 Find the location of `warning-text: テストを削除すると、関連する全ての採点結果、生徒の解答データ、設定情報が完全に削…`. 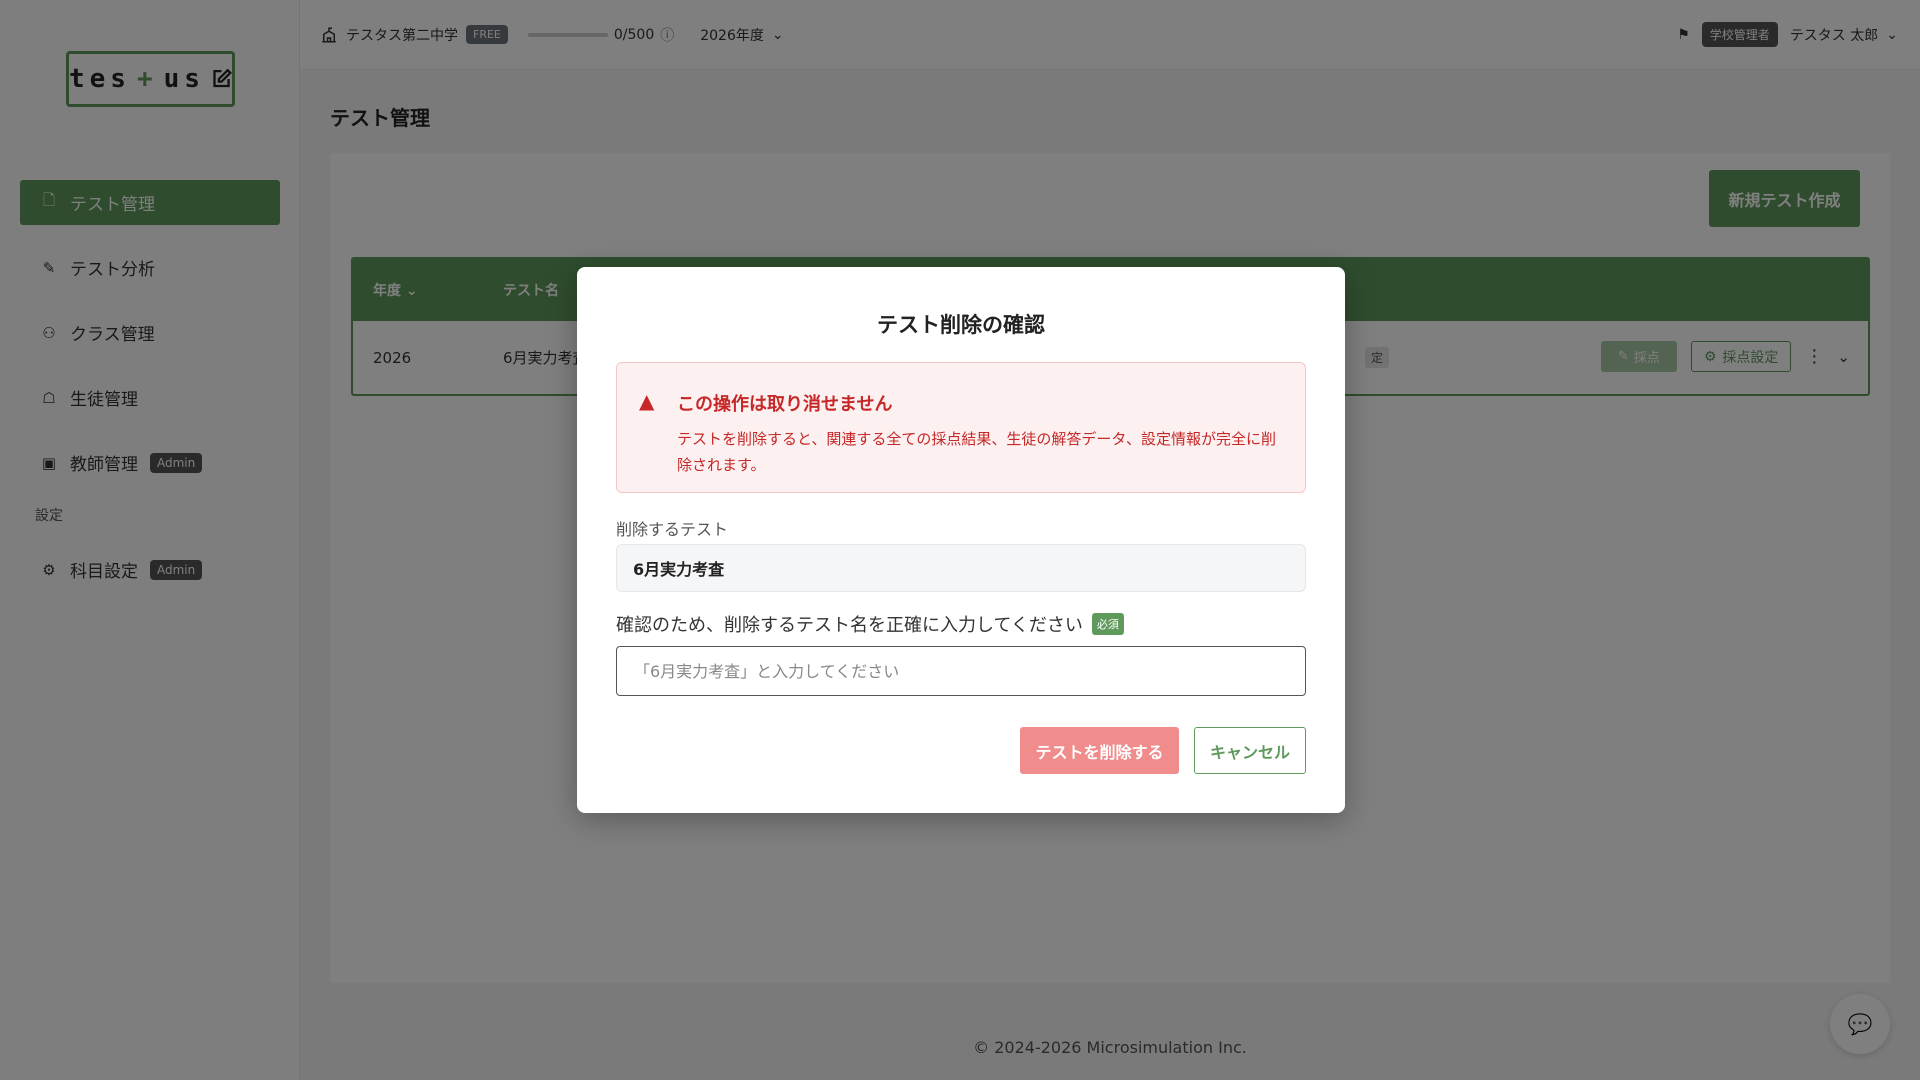

warning-text: テストを削除すると、関連する全ての採点結果、生徒の解答データ、設定情報が完全に削… is located at coordinates (976, 452).